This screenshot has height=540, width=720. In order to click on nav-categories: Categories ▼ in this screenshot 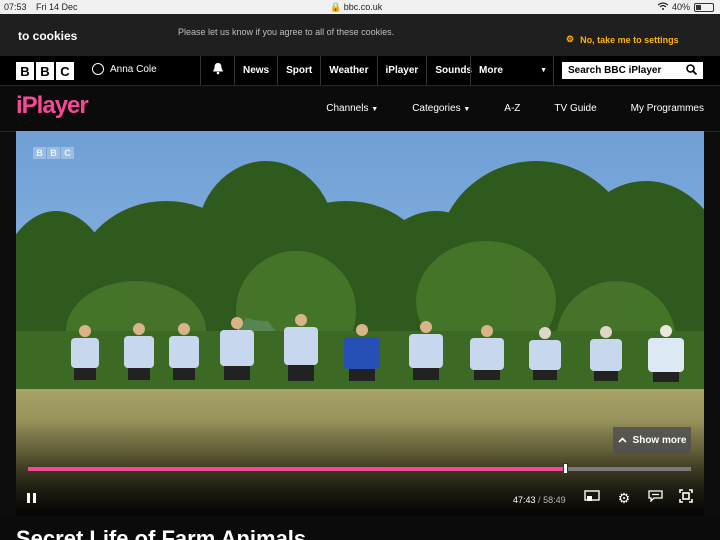, I will do `click(441, 108)`.